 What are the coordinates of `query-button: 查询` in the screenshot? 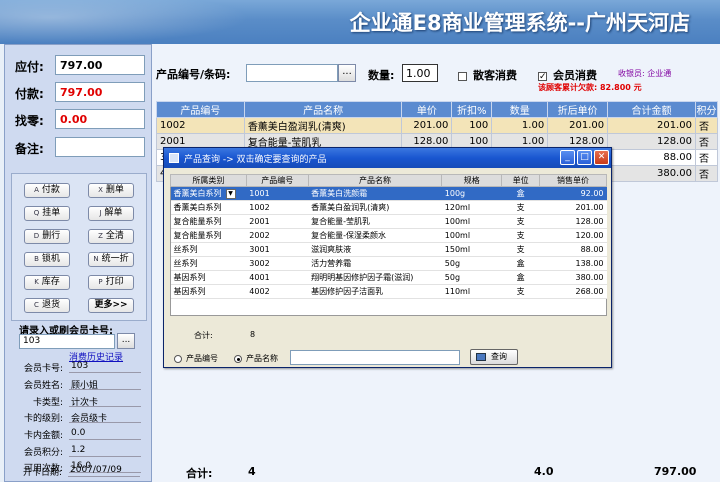 It's located at (494, 357).